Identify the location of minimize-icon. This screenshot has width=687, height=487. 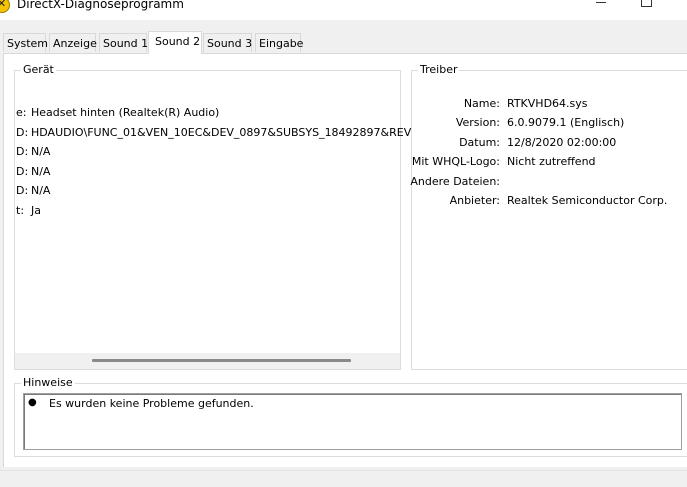
(601, 2).